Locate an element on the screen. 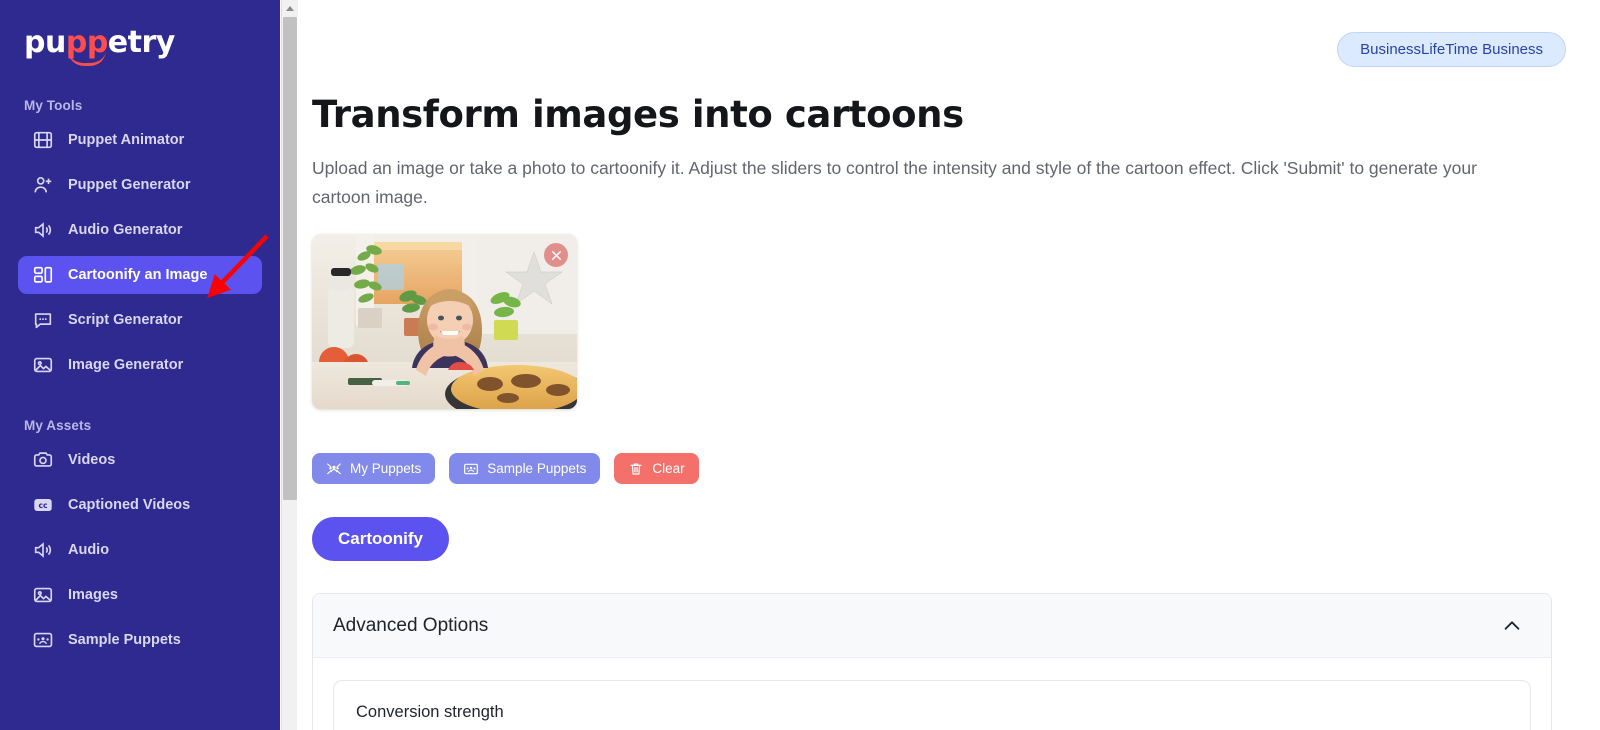 Image resolution: width=1600 pixels, height=730 pixels. uploaded-image-preview is located at coordinates (444, 321).